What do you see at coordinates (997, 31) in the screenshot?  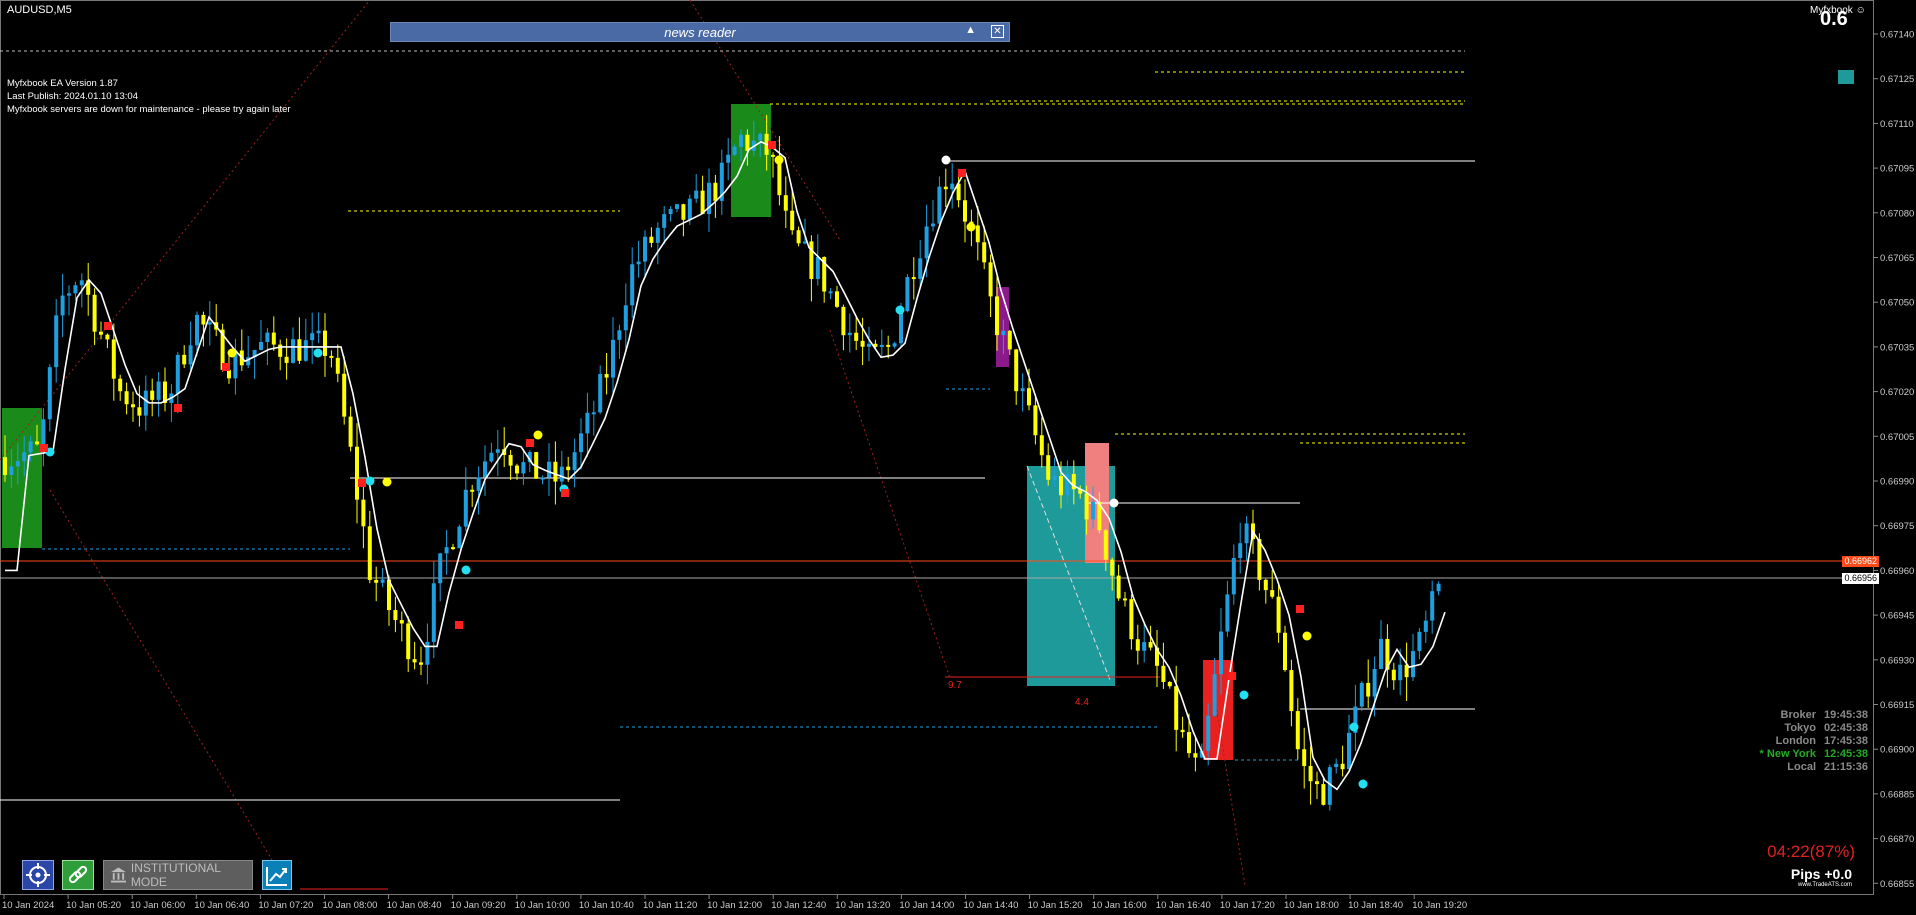 I see `close-icon: ✕` at bounding box center [997, 31].